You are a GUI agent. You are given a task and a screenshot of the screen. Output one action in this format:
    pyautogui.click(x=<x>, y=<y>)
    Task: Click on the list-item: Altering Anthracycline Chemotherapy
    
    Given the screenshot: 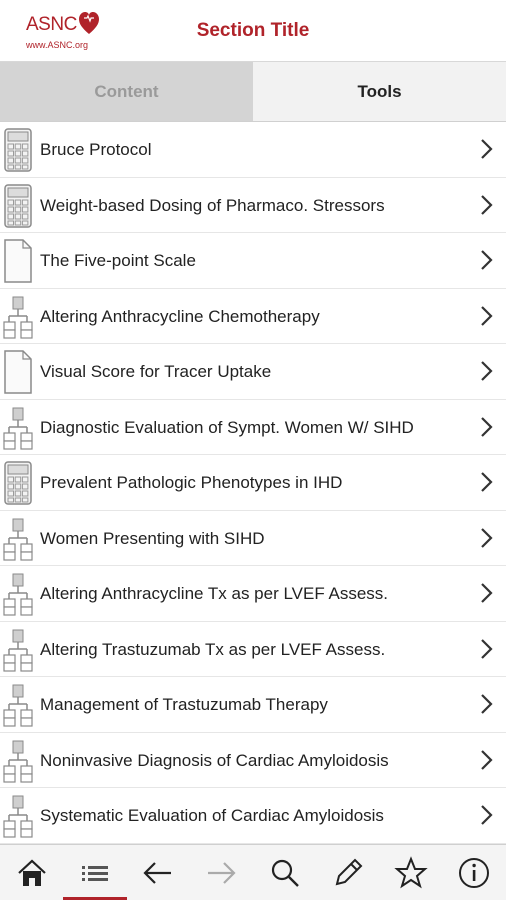 What is the action you would take?
    pyautogui.click(x=253, y=316)
    